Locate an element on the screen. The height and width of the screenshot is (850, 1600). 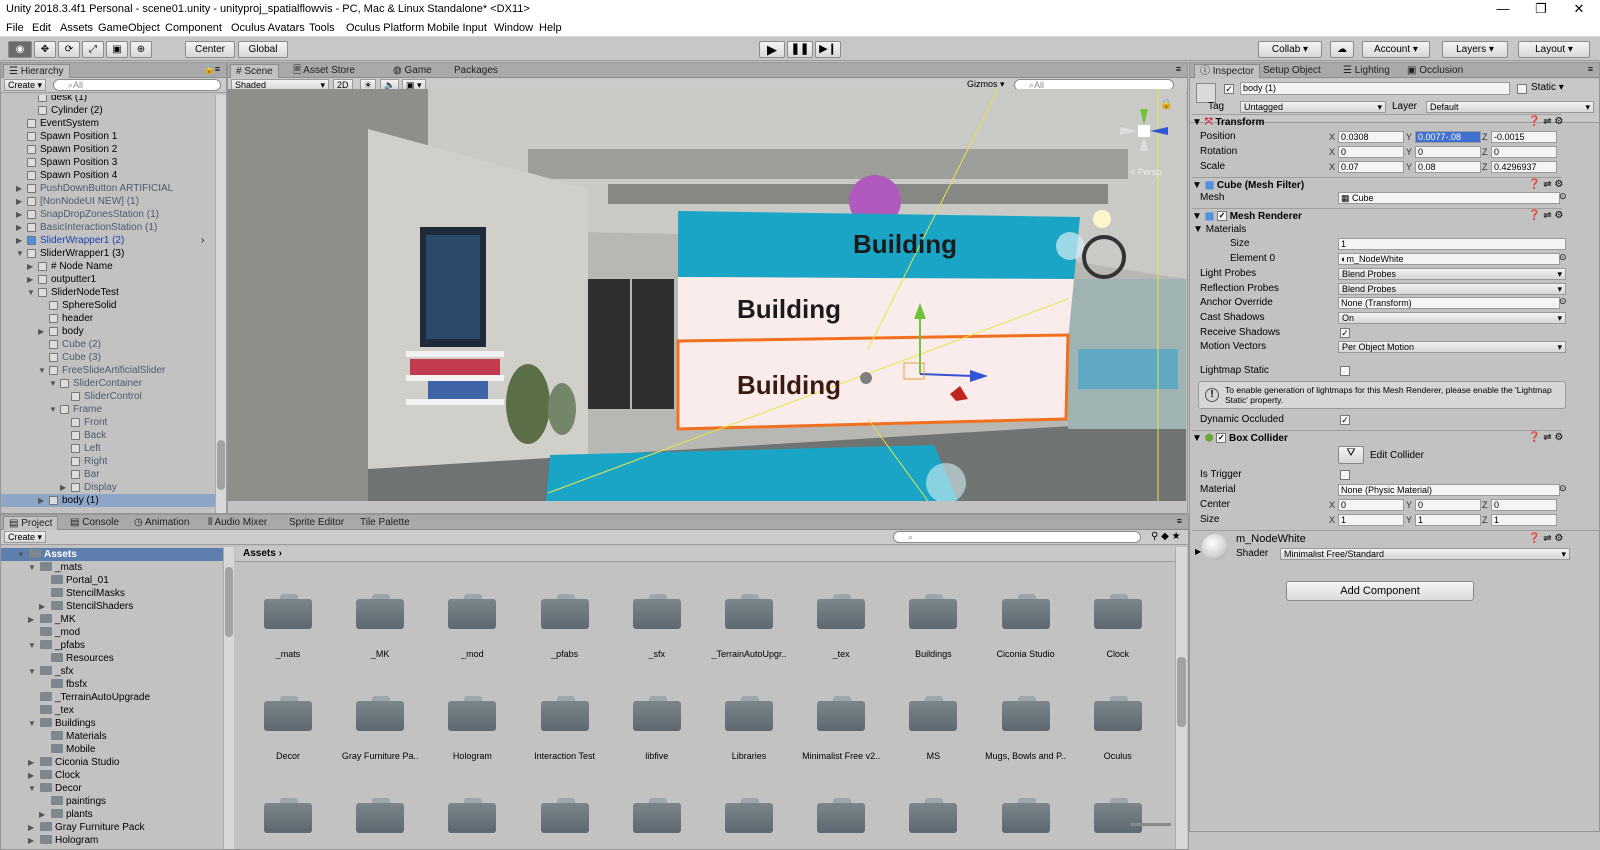
hierarchy-item: Bar is located at coordinates (108, 474).